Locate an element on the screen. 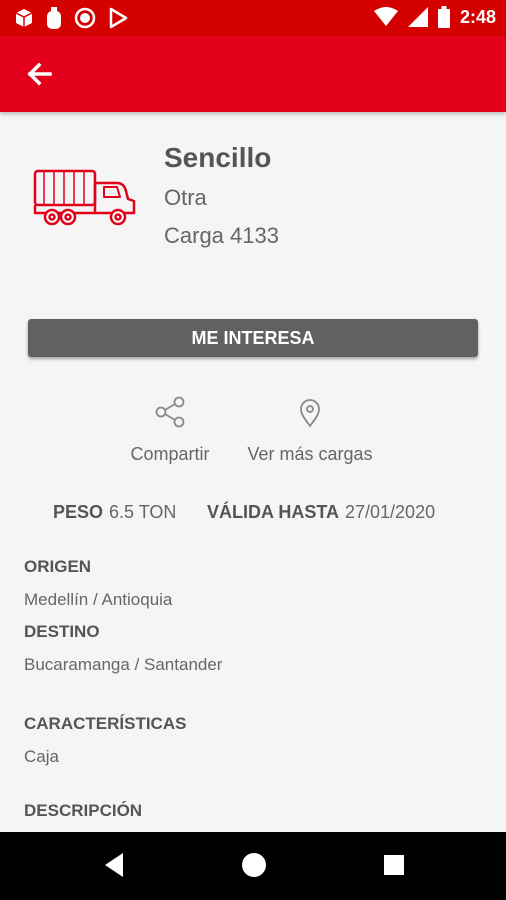 This screenshot has width=506, height=900. back-button is located at coordinates (40, 74).